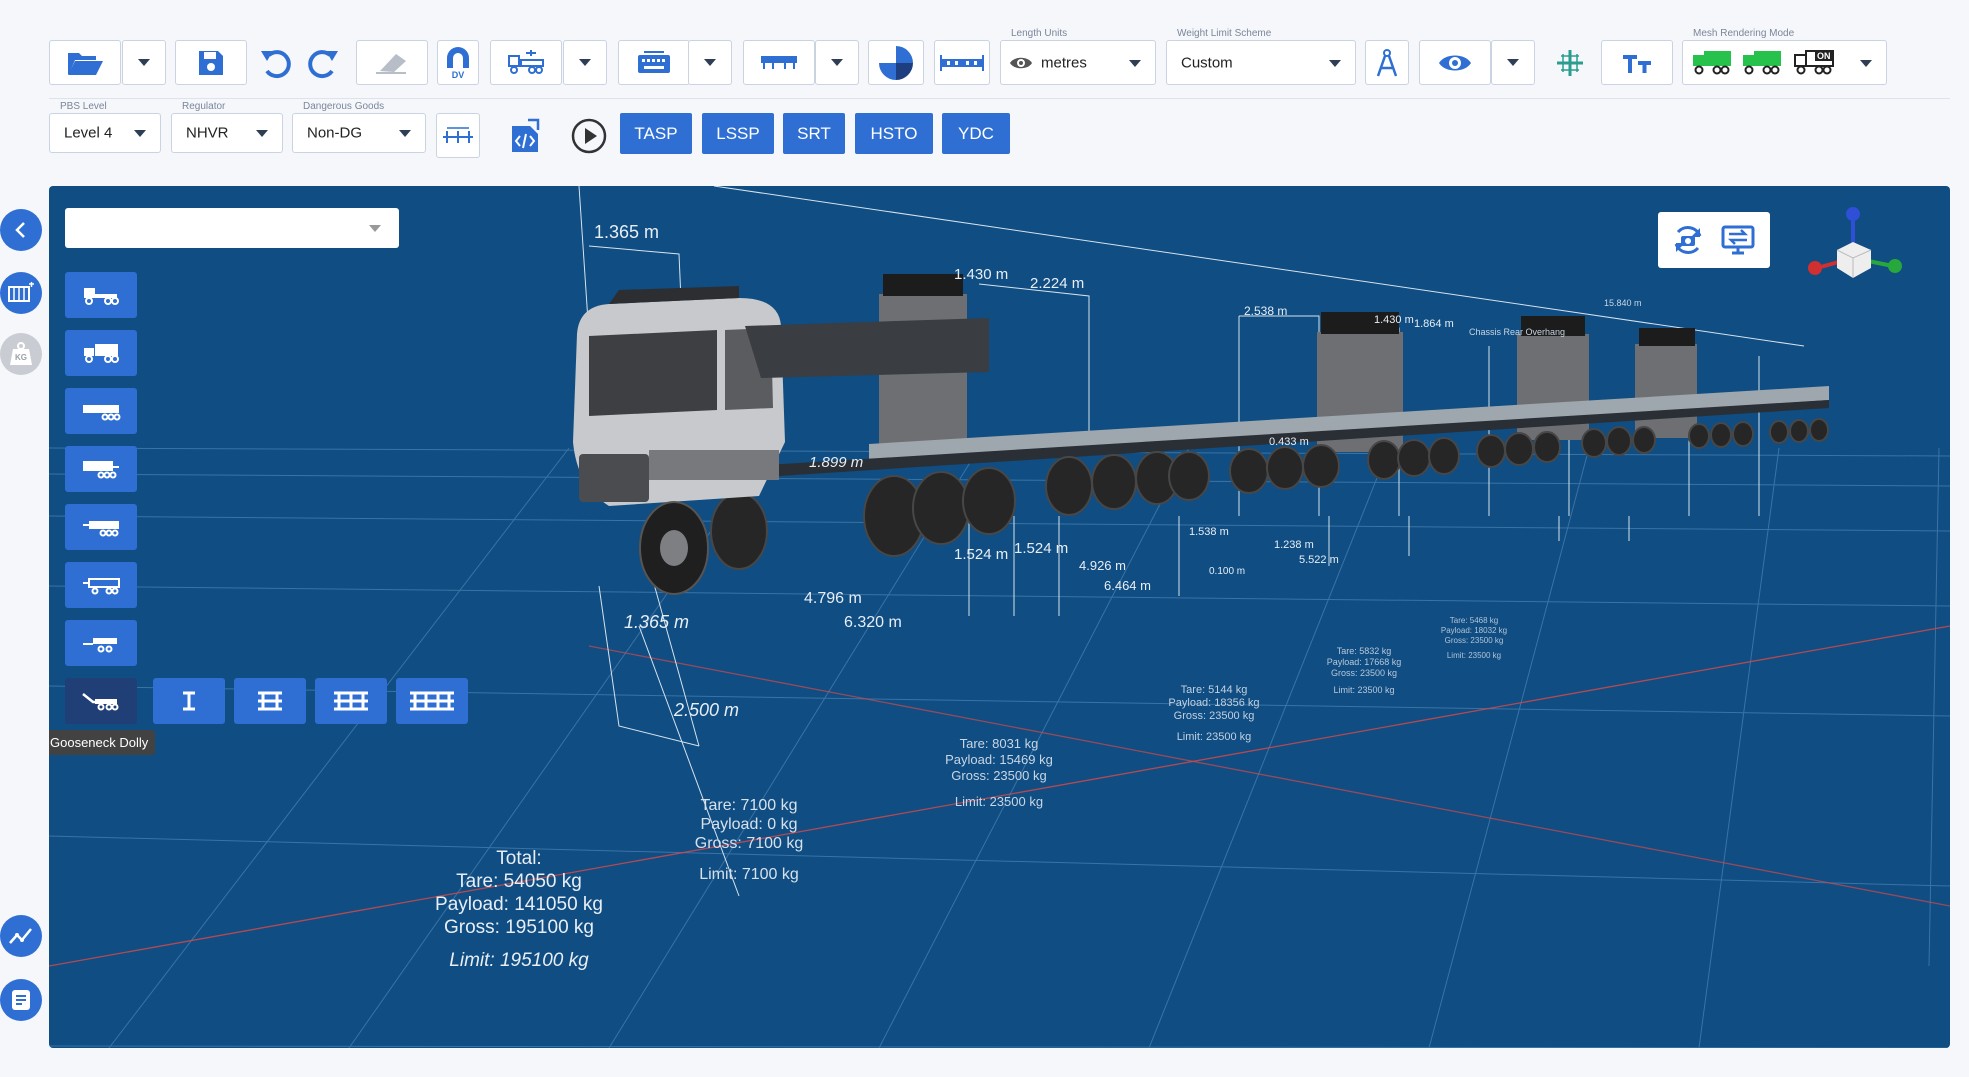 The height and width of the screenshot is (1077, 1969). I want to click on weight-tare: Tare: 7100 kg, so click(749, 805).